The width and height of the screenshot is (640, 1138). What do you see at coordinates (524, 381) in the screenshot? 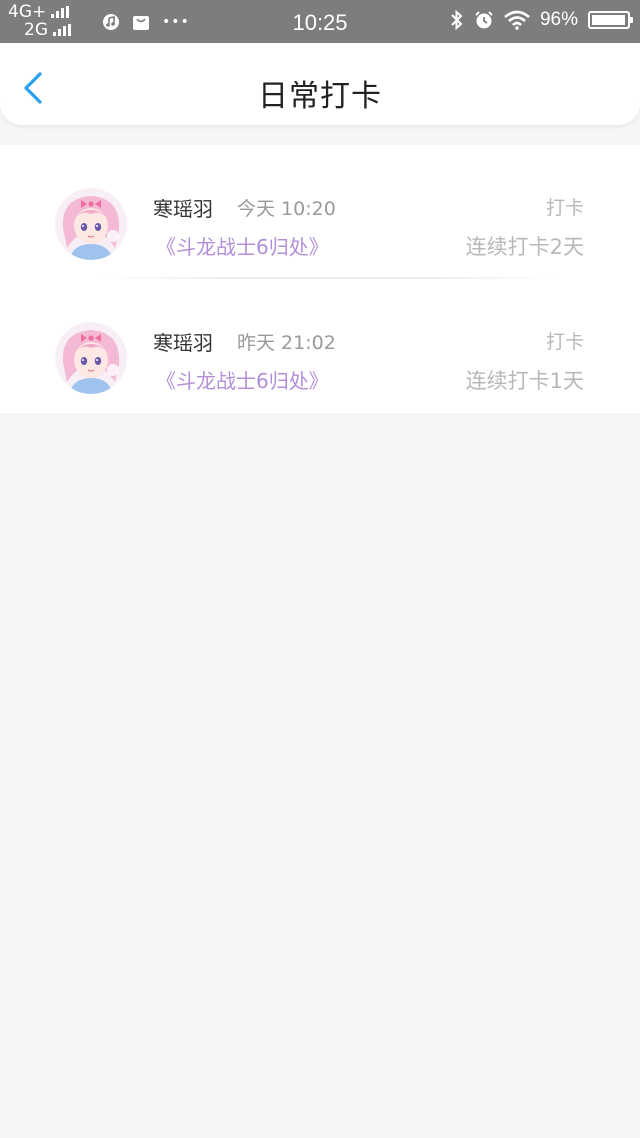
I see `checkin-streak: 连续打卡1天` at bounding box center [524, 381].